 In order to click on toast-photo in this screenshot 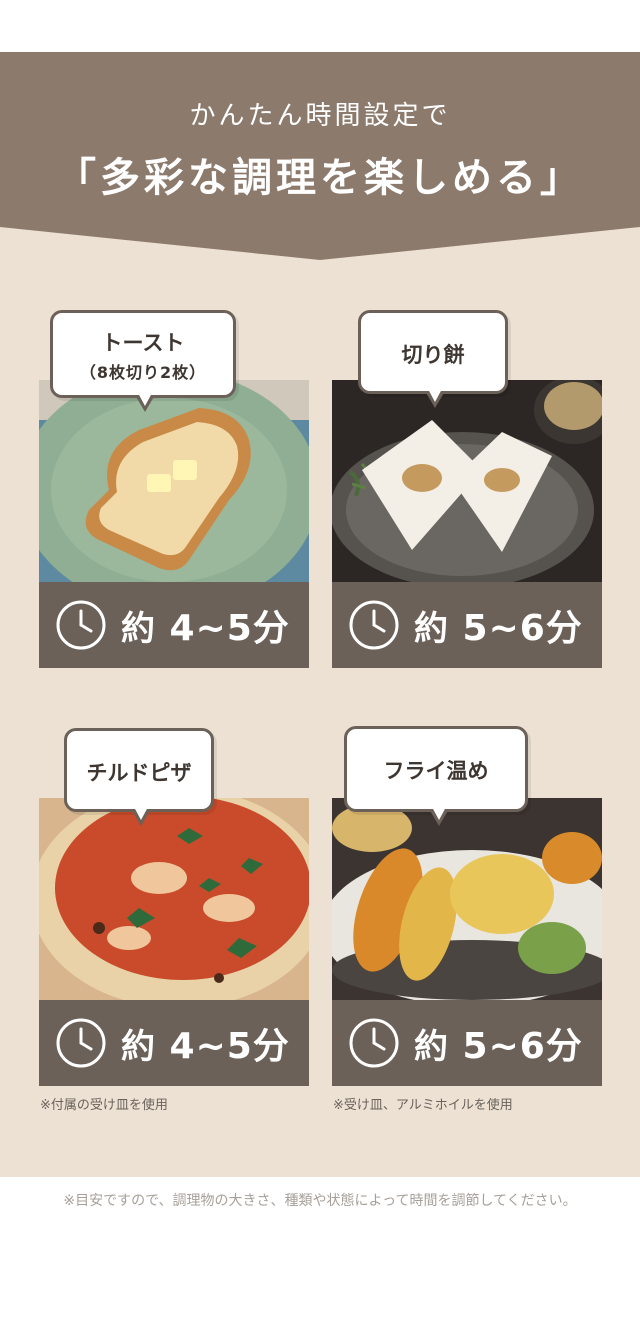, I will do `click(174, 481)`.